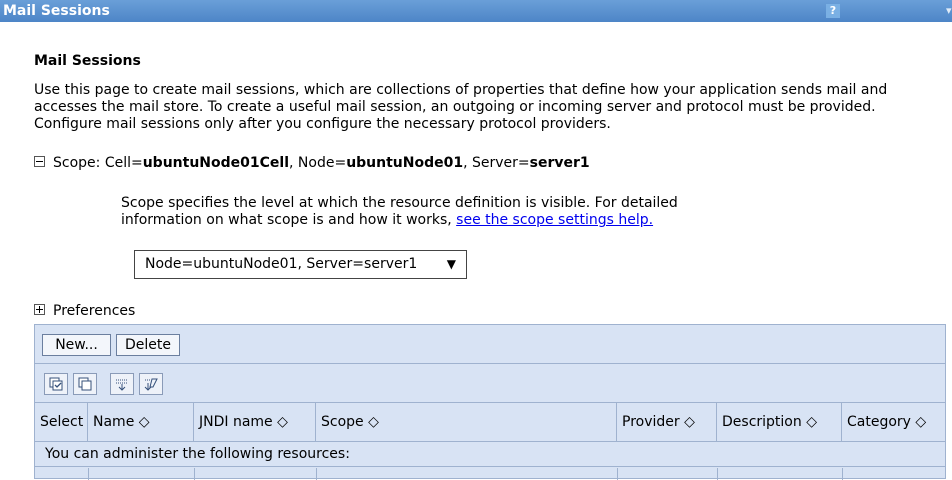  Describe the element at coordinates (667, 422) in the screenshot. I see `col-provider: Provider ◇` at that location.